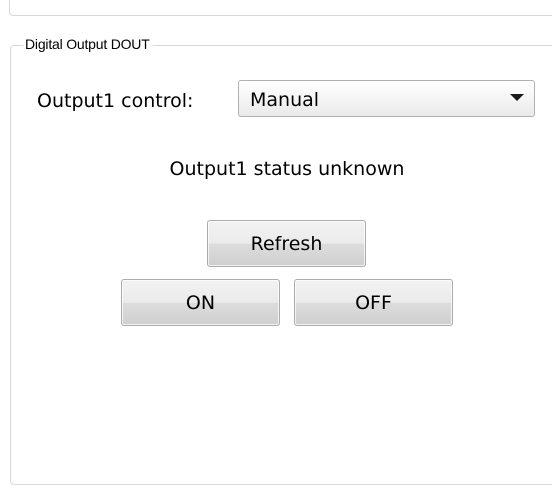 This screenshot has height=485, width=552. I want to click on refresh-button: Refresh, so click(286, 243).